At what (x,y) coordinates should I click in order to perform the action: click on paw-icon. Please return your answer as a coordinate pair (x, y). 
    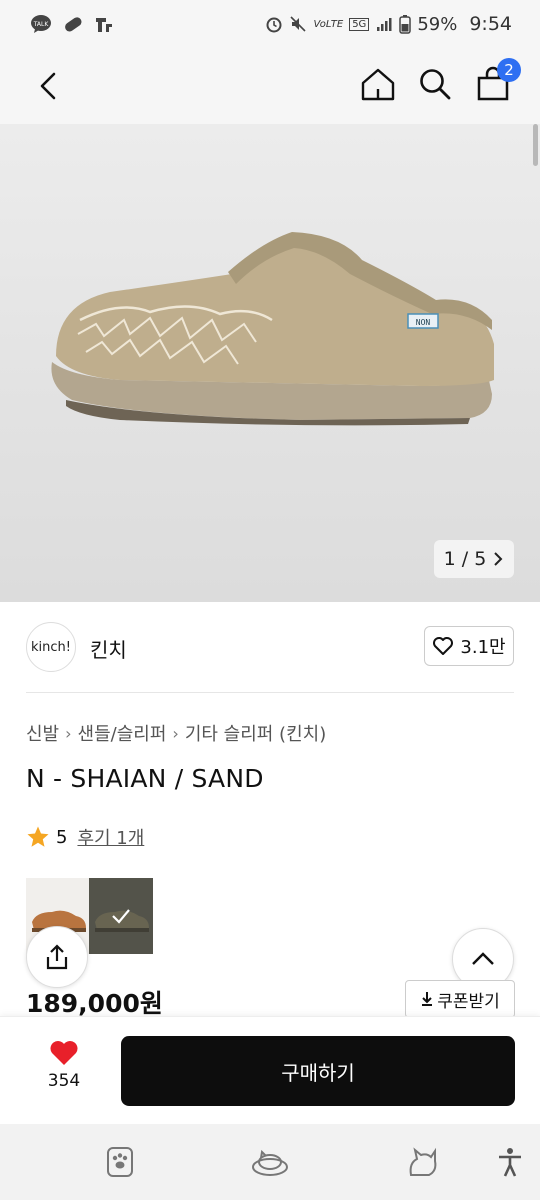
    Looking at the image, I should click on (120, 1162).